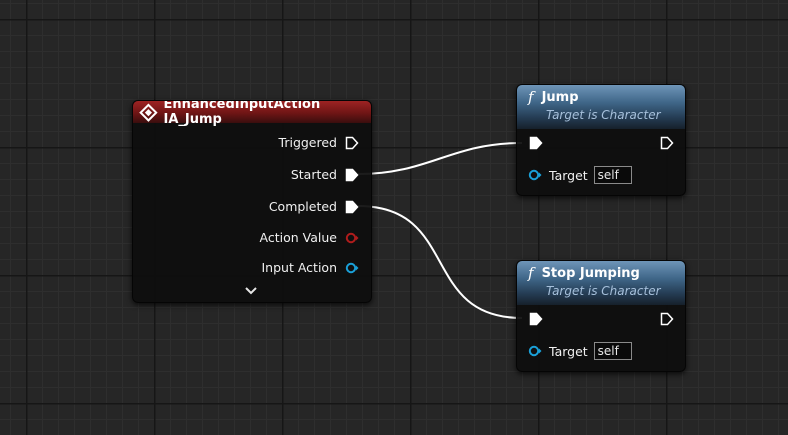 The image size is (788, 435). I want to click on pin-triggered-label: Triggered, so click(307, 142).